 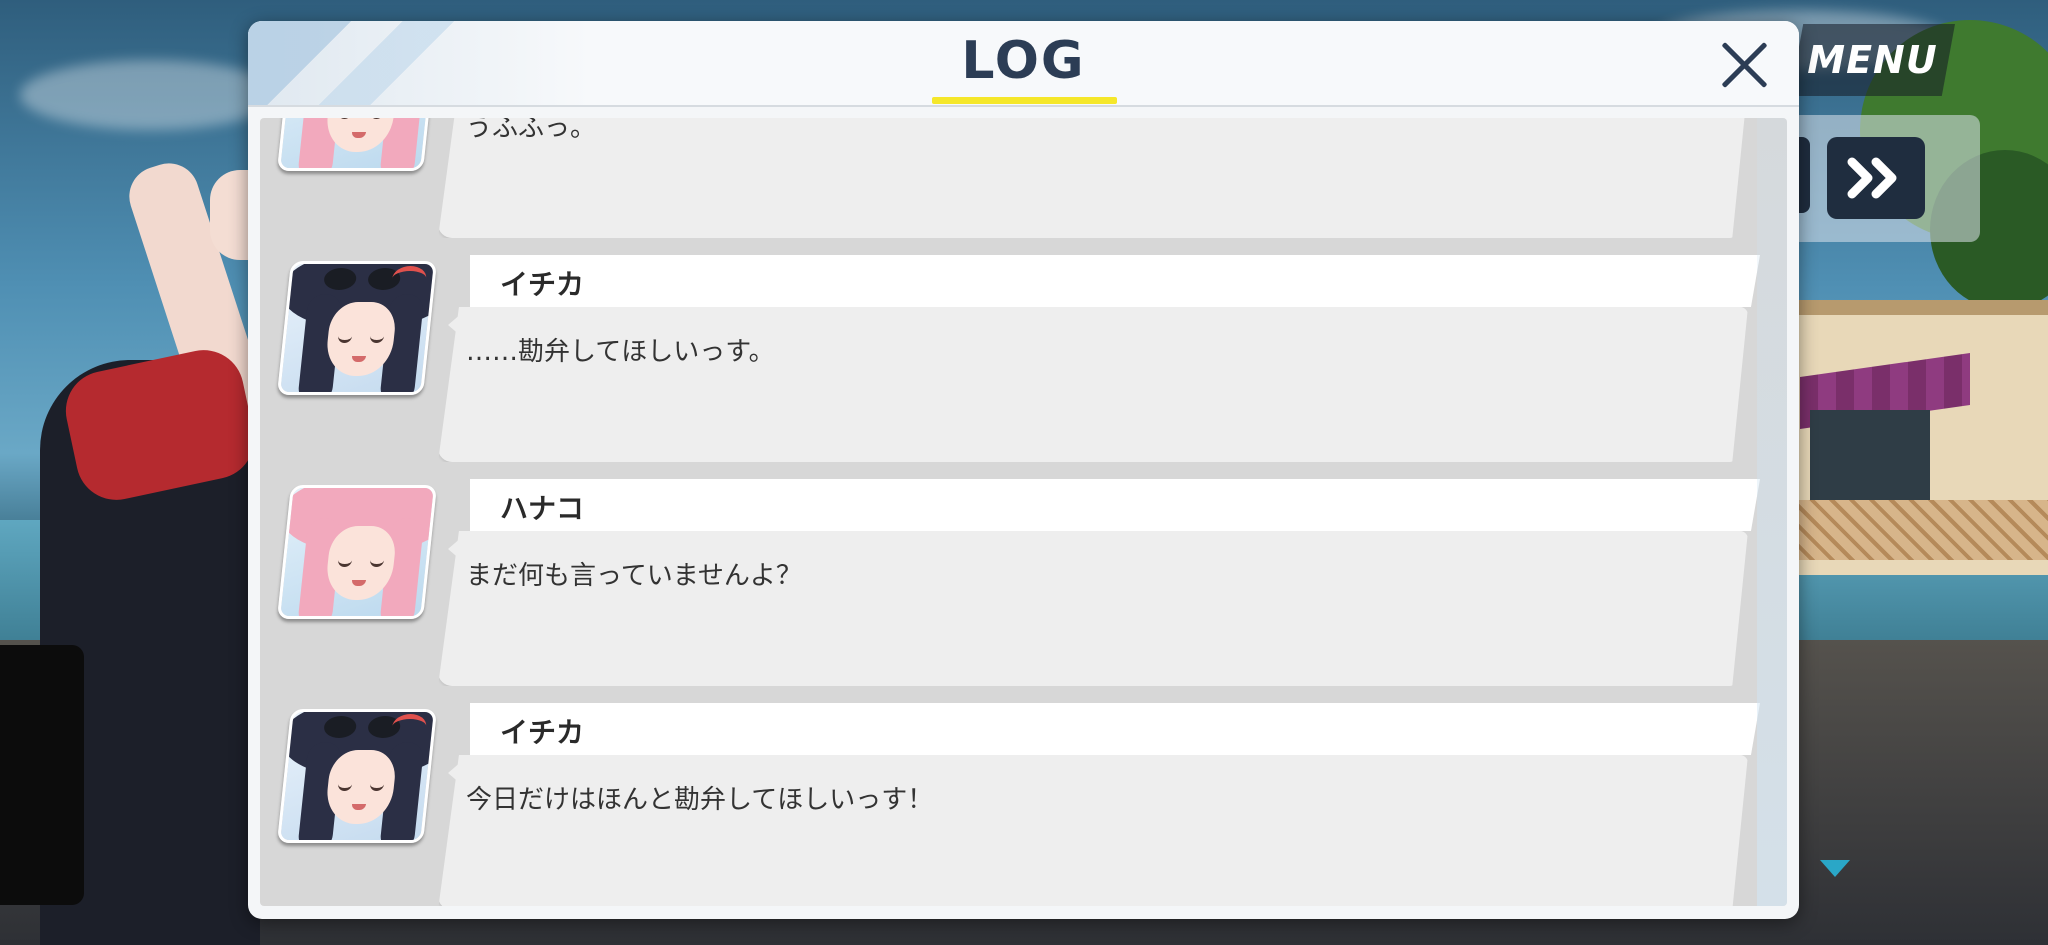 What do you see at coordinates (700, 800) in the screenshot?
I see `message-text: 今日だけはほんと勘弁してほしいっす！` at bounding box center [700, 800].